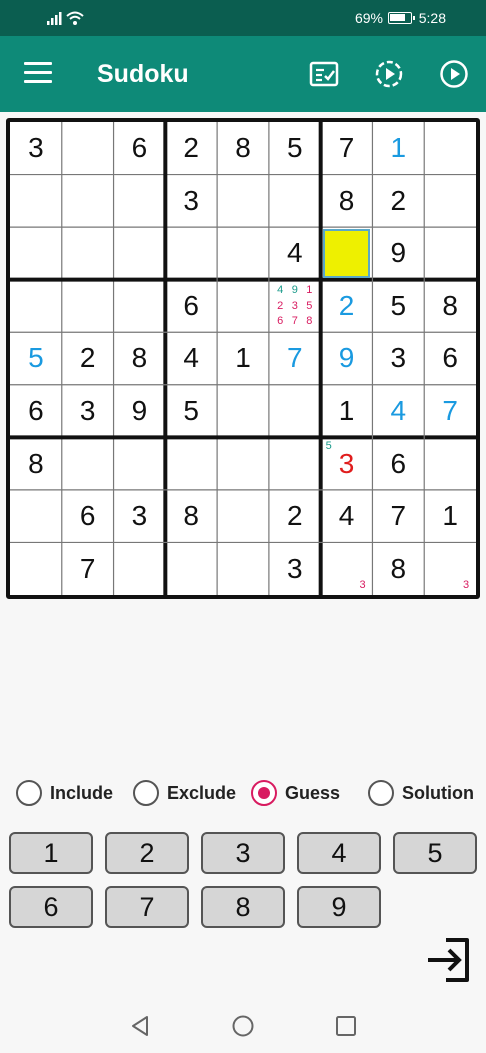 The image size is (486, 1053). What do you see at coordinates (450, 148) in the screenshot?
I see `sudoku-cell-r1c9` at bounding box center [450, 148].